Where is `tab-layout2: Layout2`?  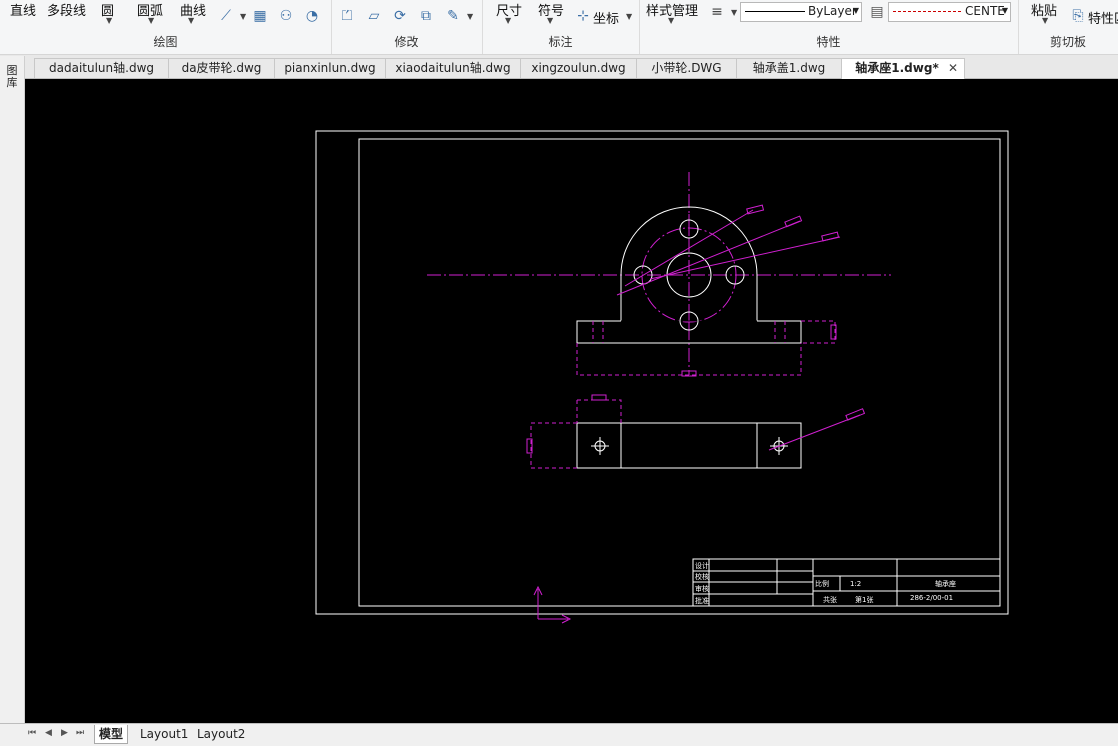 tab-layout2: Layout2 is located at coordinates (221, 734).